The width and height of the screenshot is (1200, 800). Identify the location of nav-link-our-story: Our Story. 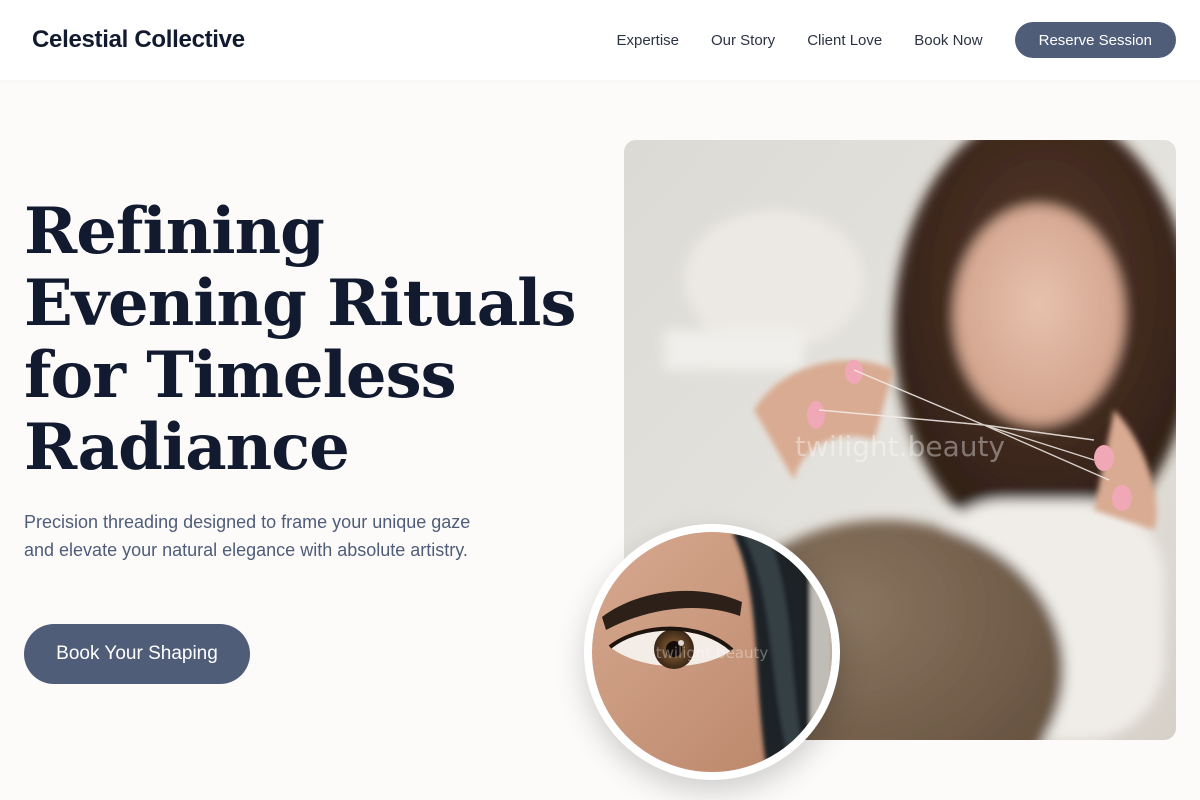
(743, 40).